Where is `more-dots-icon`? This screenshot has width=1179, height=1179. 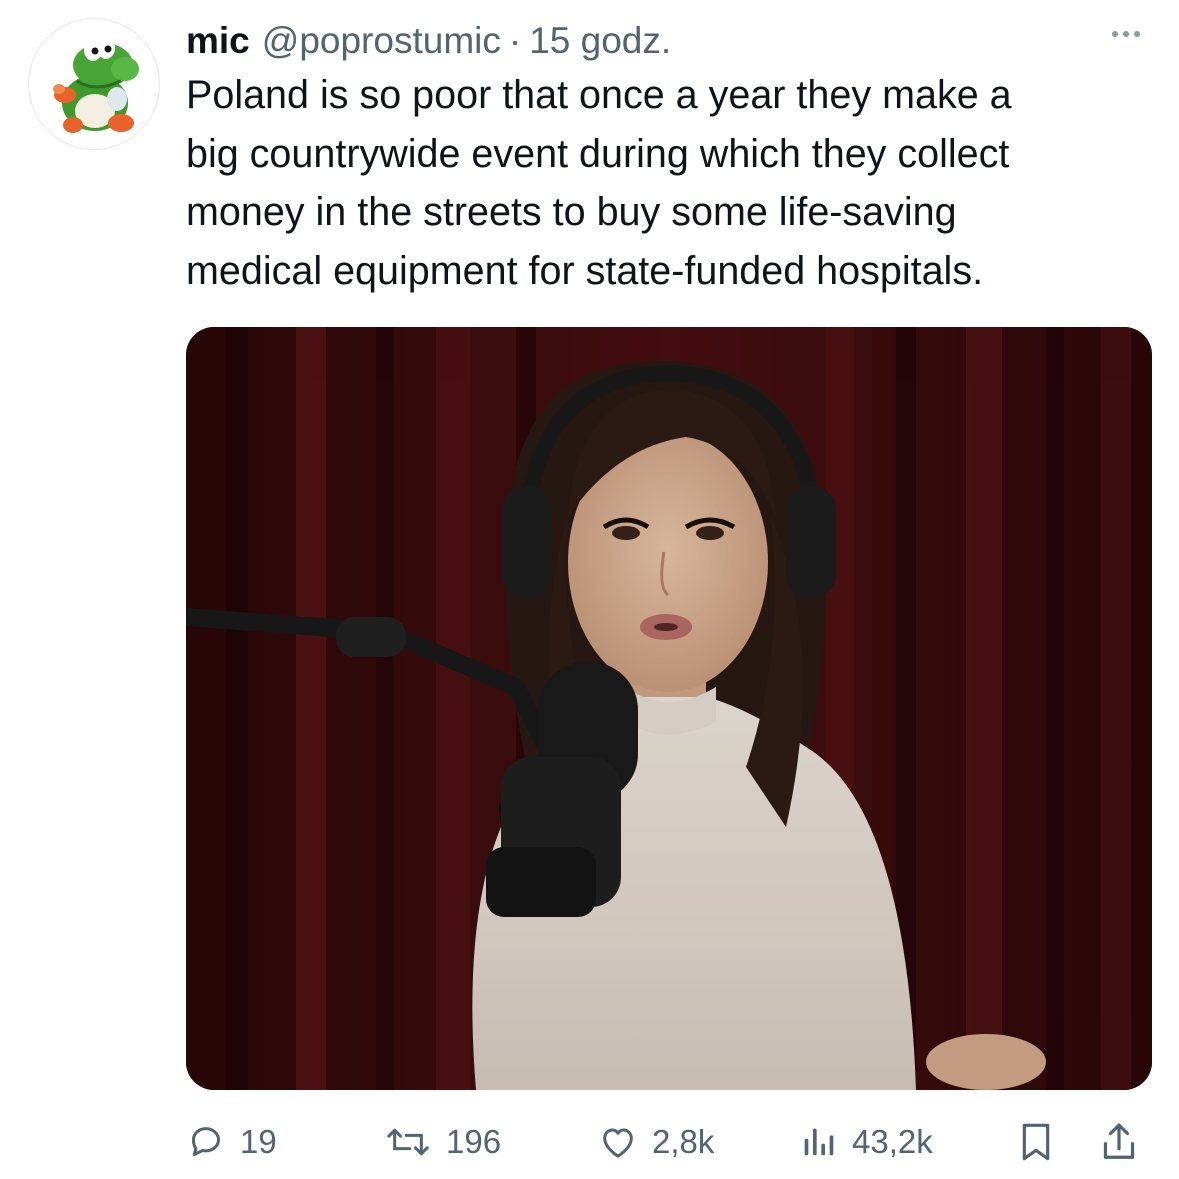 more-dots-icon is located at coordinates (1115, 34).